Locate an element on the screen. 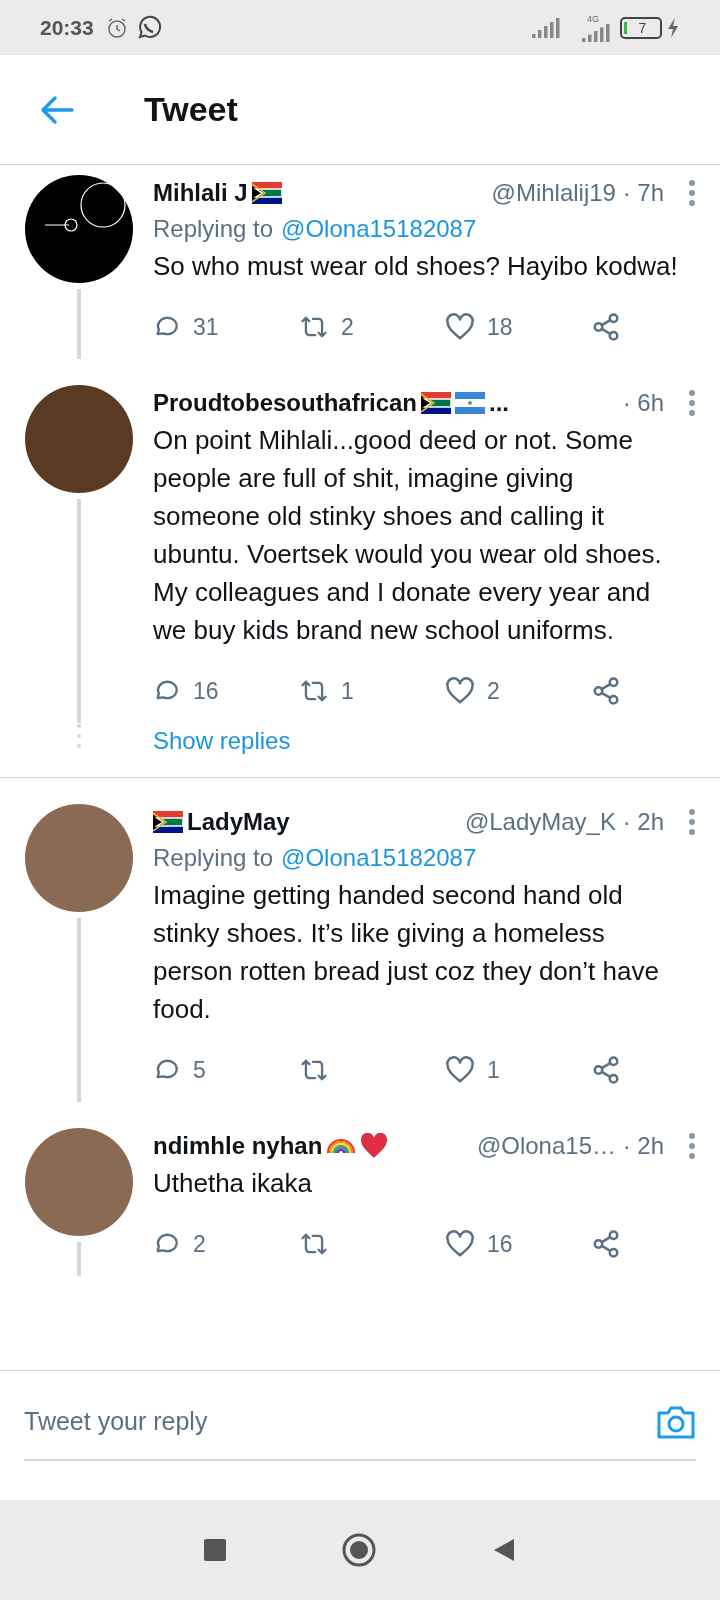  home-circle-icon is located at coordinates (359, 1550).